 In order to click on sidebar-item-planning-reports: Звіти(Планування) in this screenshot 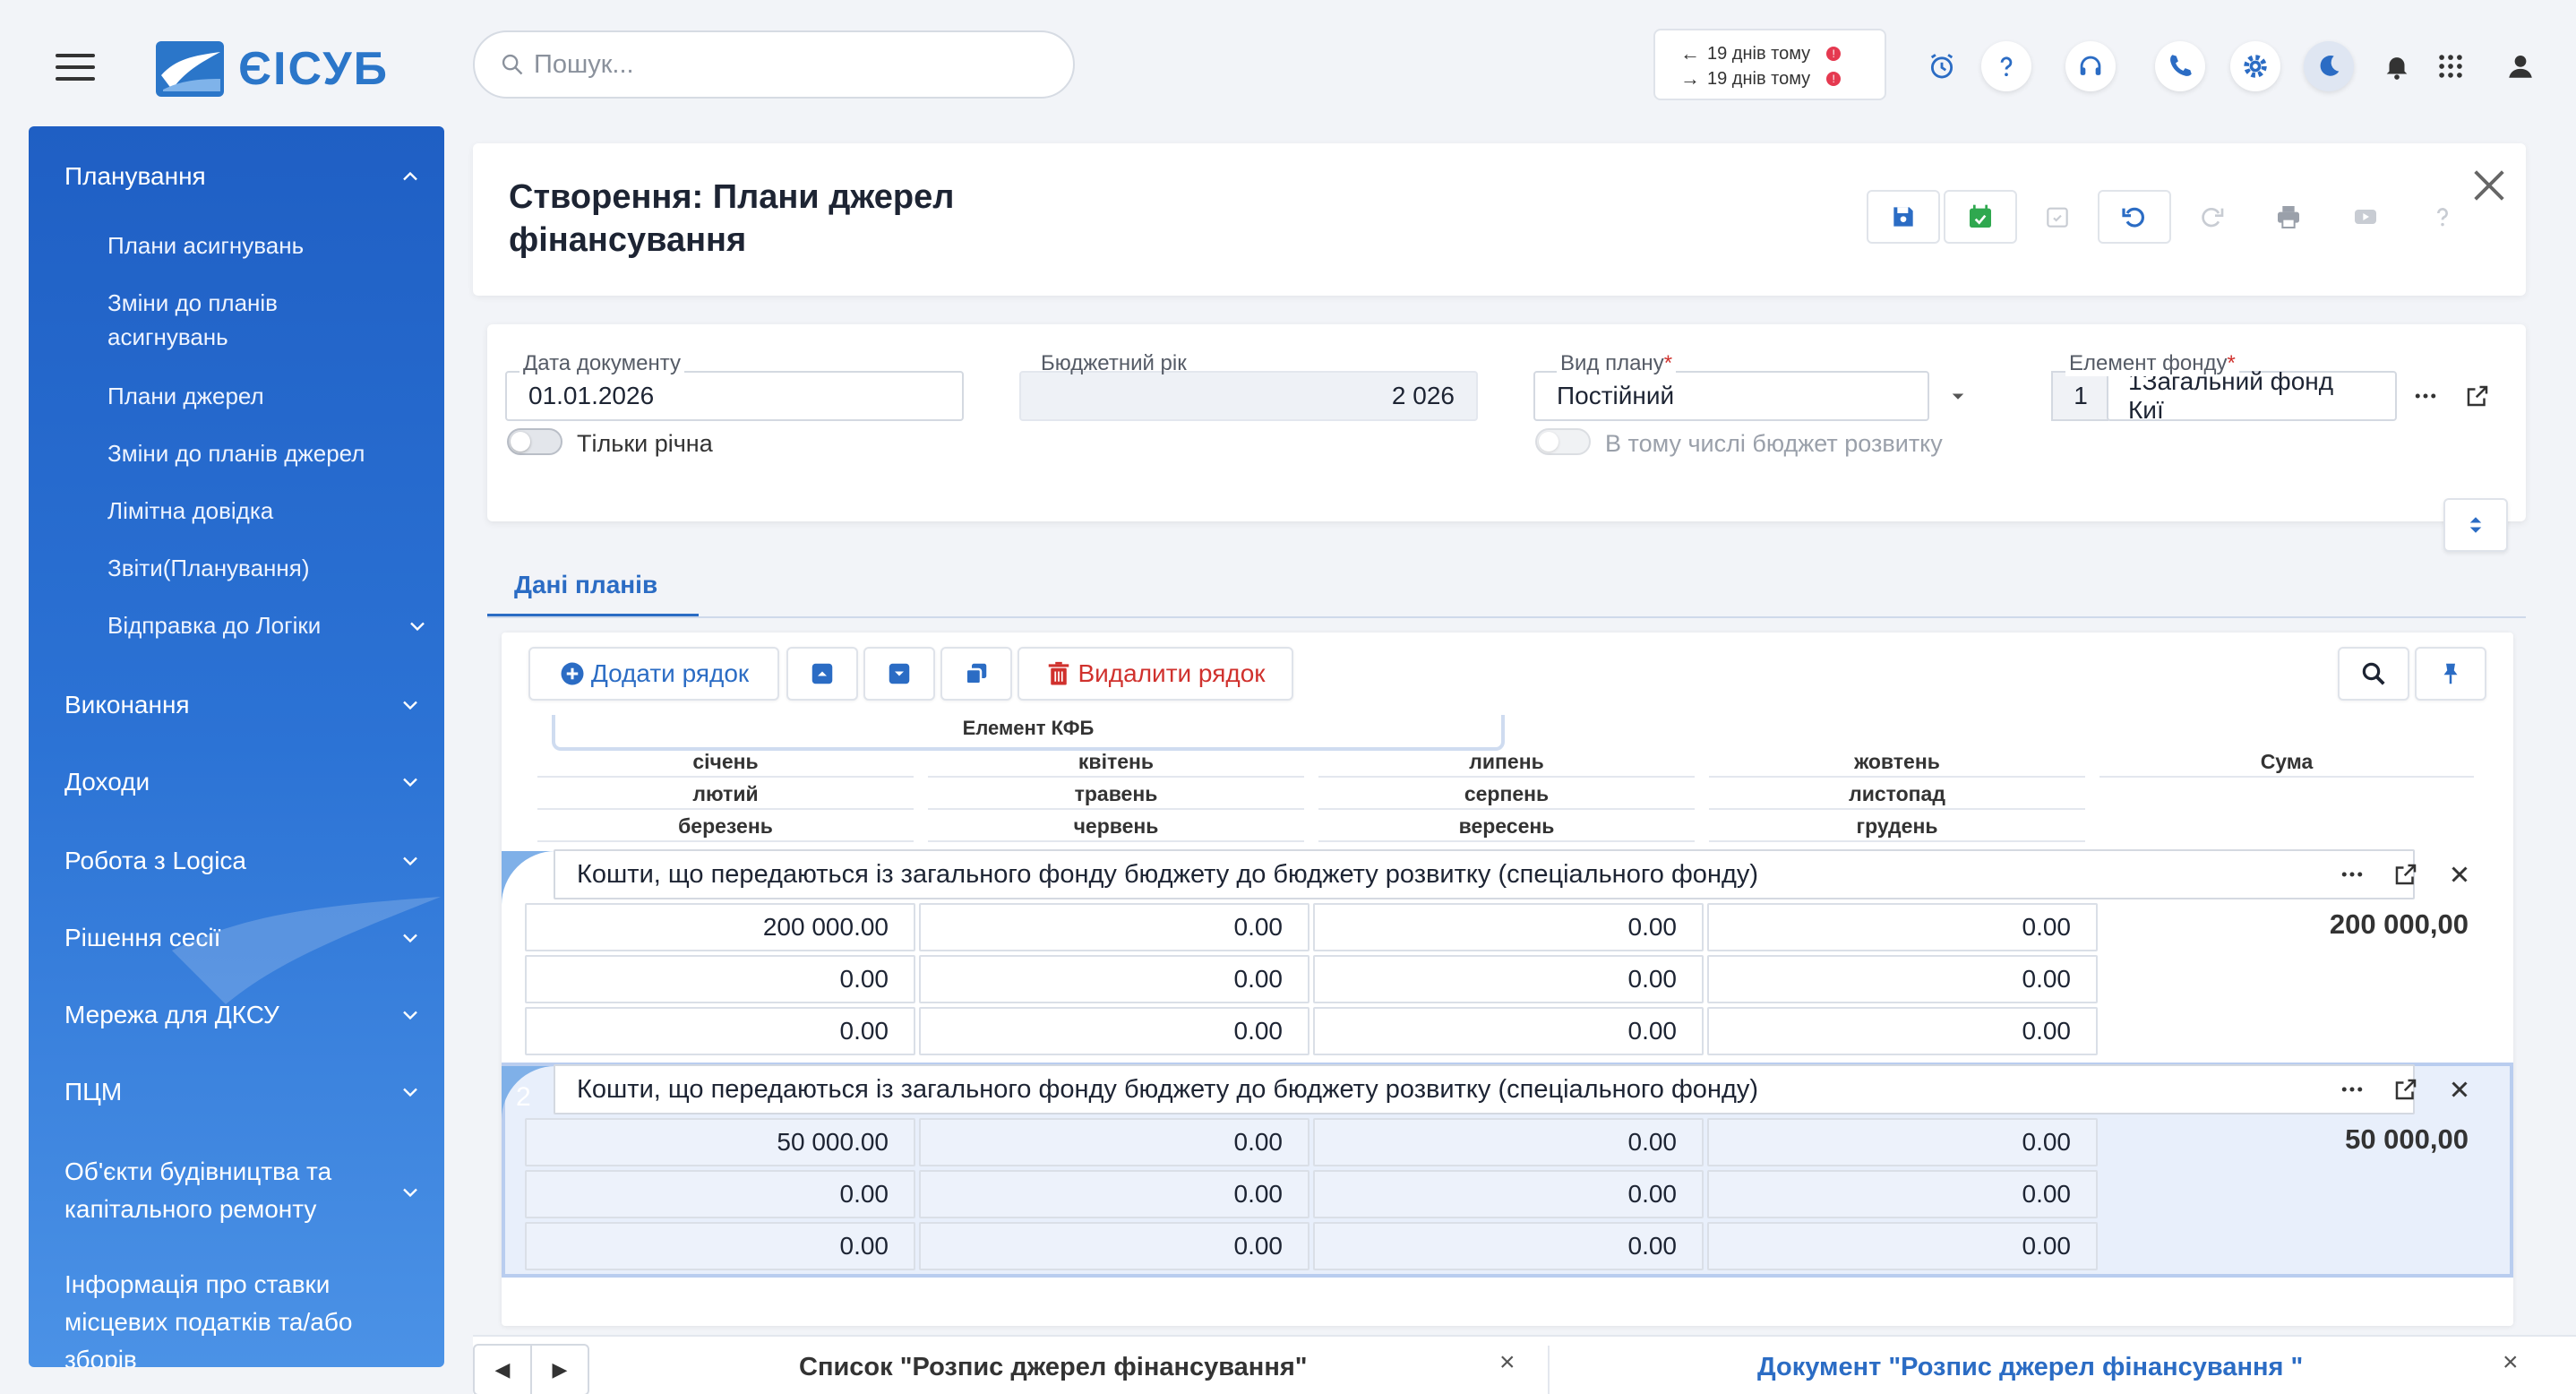, I will do `click(255, 568)`.